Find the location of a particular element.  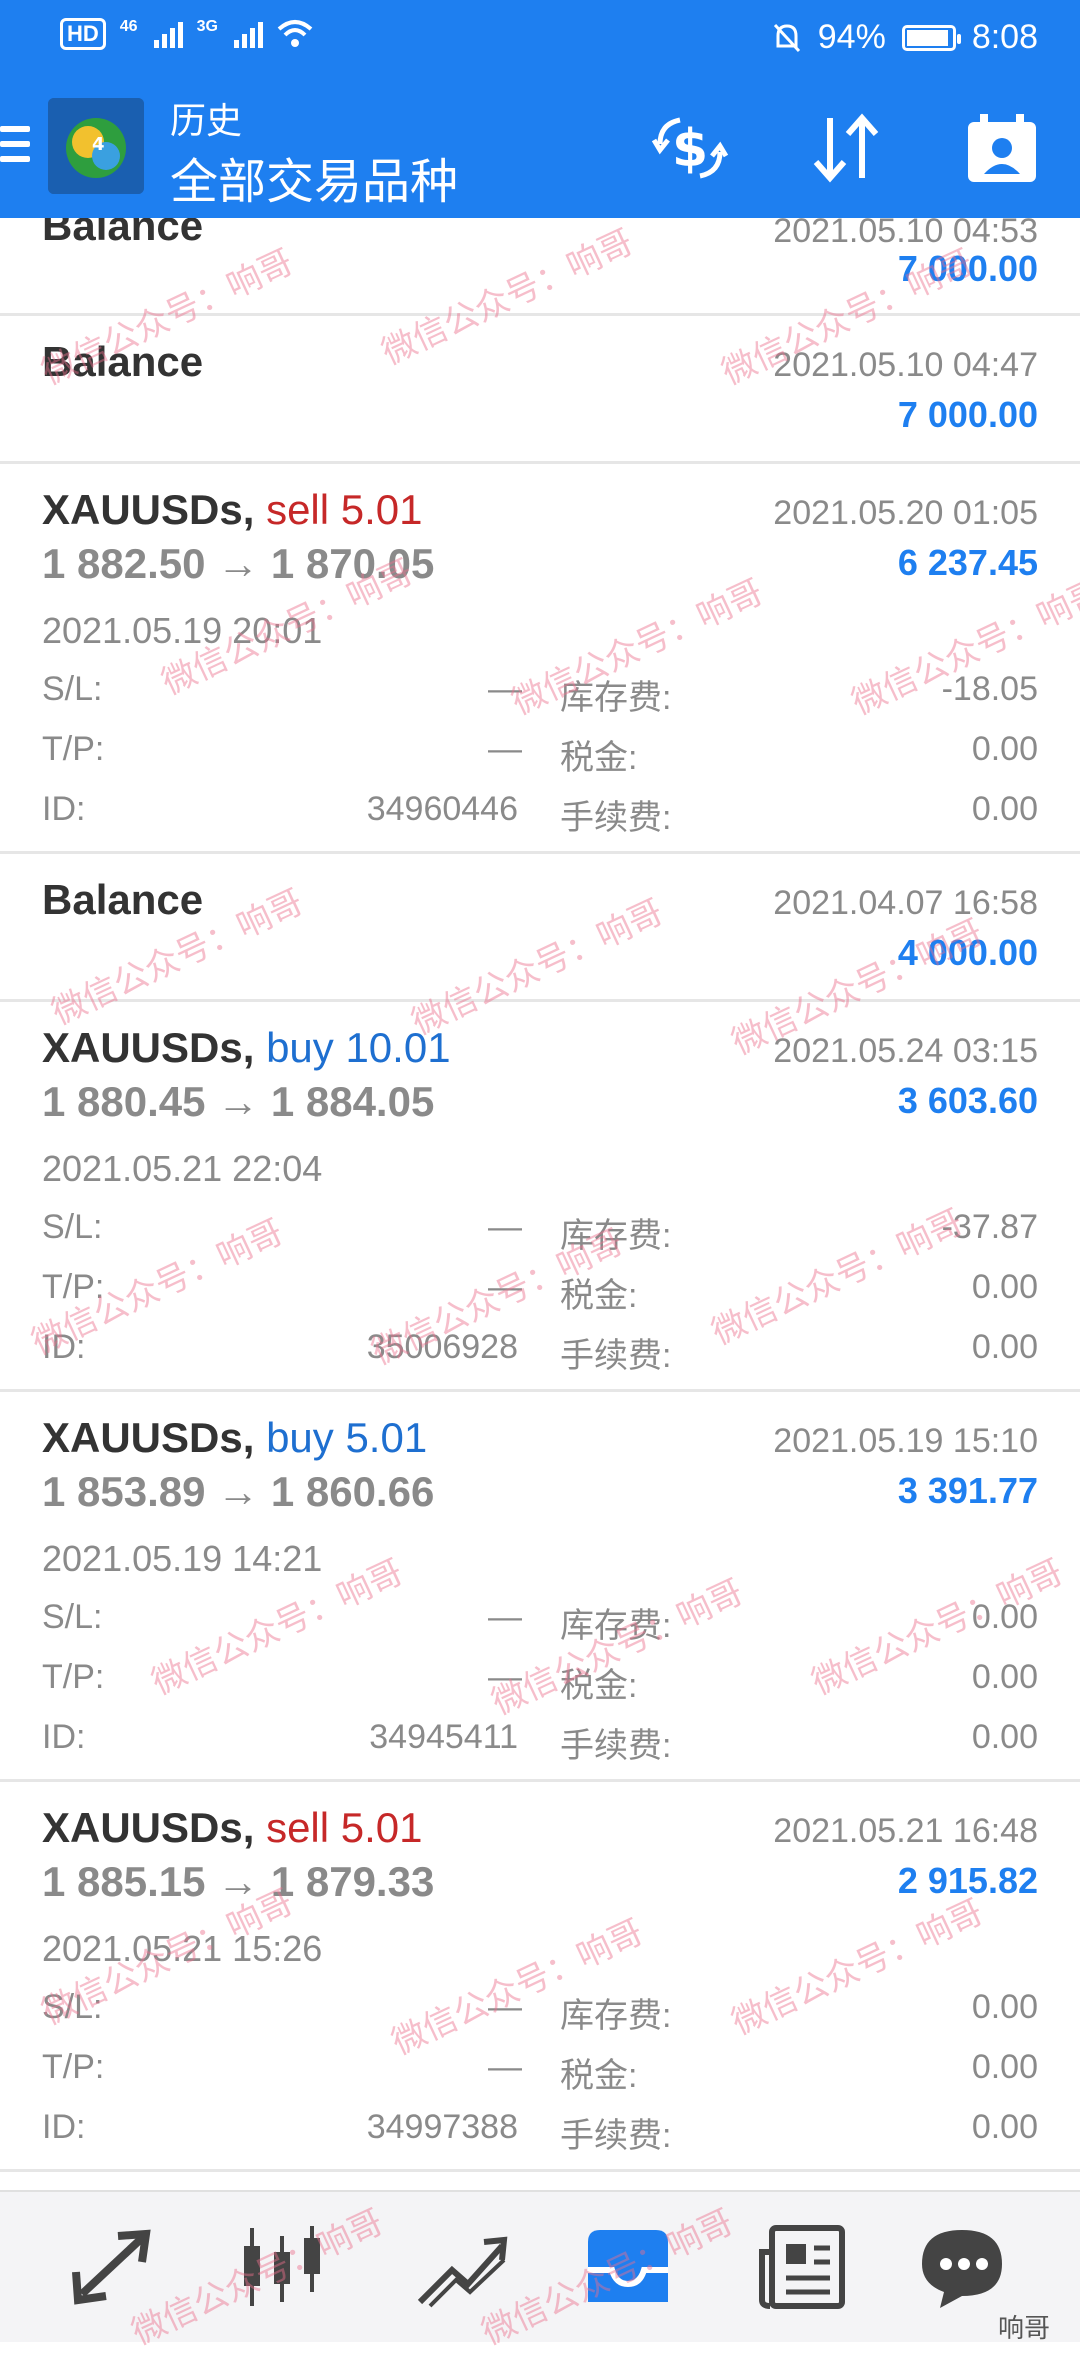

trade-title: XAUUSDs, buy 10.01 is located at coordinates (246, 1048).